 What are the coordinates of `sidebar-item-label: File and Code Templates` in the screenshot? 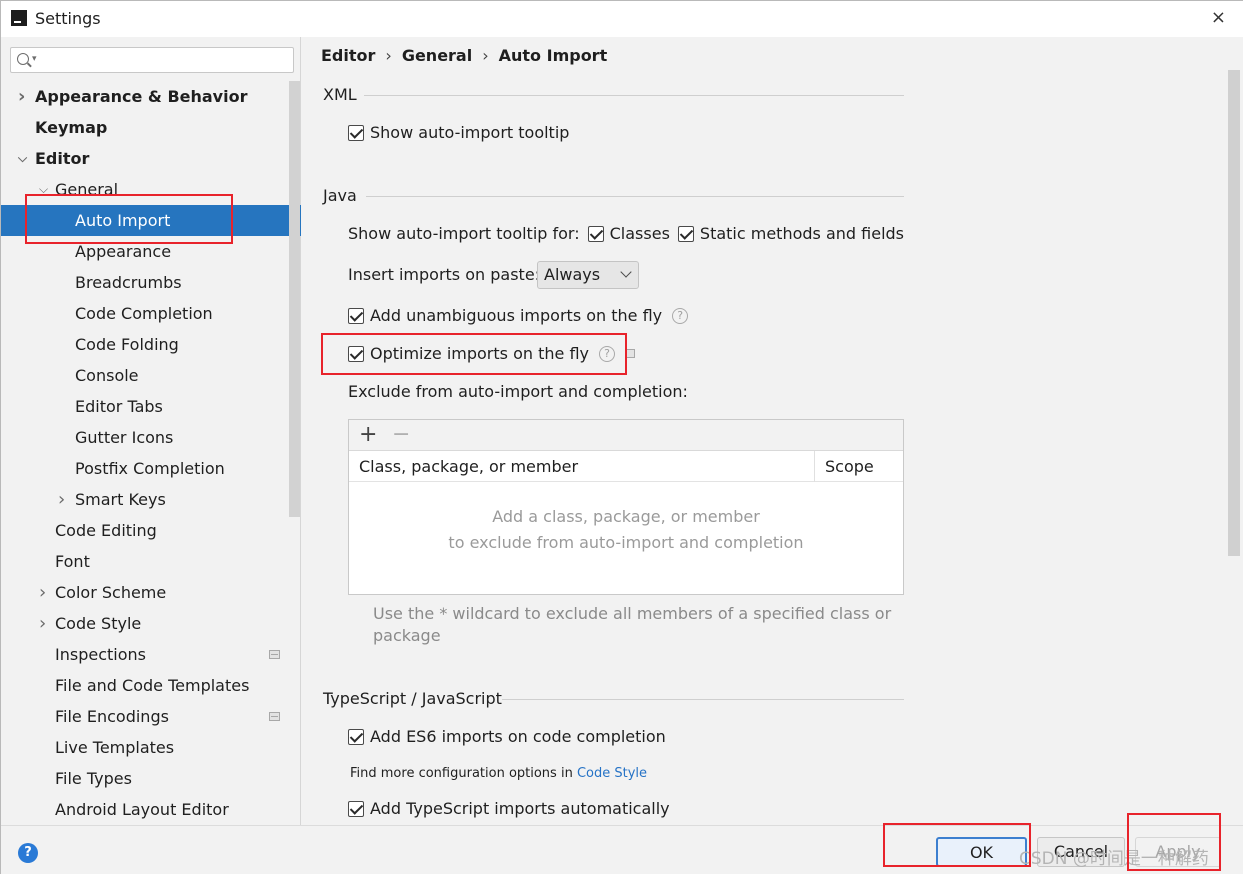 It's located at (152, 685).